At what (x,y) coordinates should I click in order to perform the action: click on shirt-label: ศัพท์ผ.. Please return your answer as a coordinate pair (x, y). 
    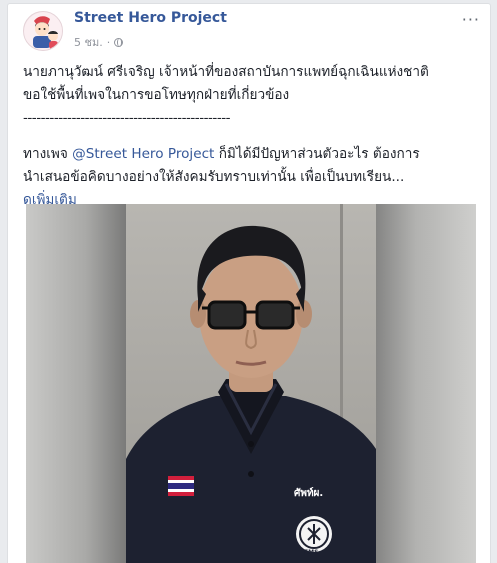
    Looking at the image, I should click on (309, 493).